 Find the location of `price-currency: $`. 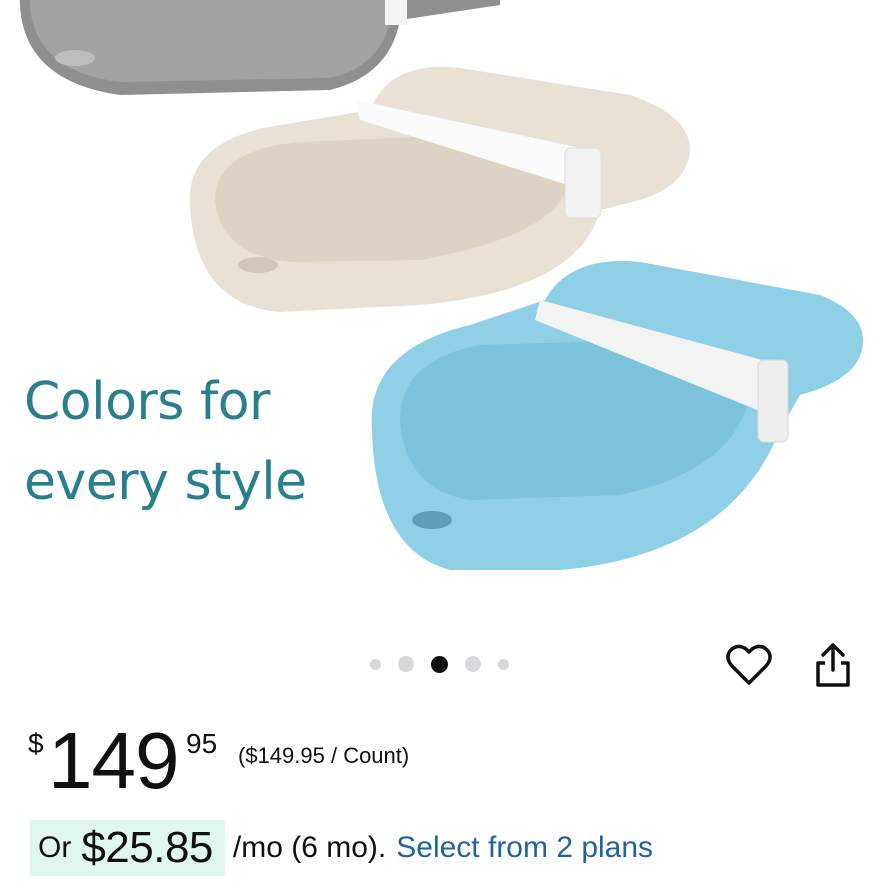

price-currency: $ is located at coordinates (36, 743).